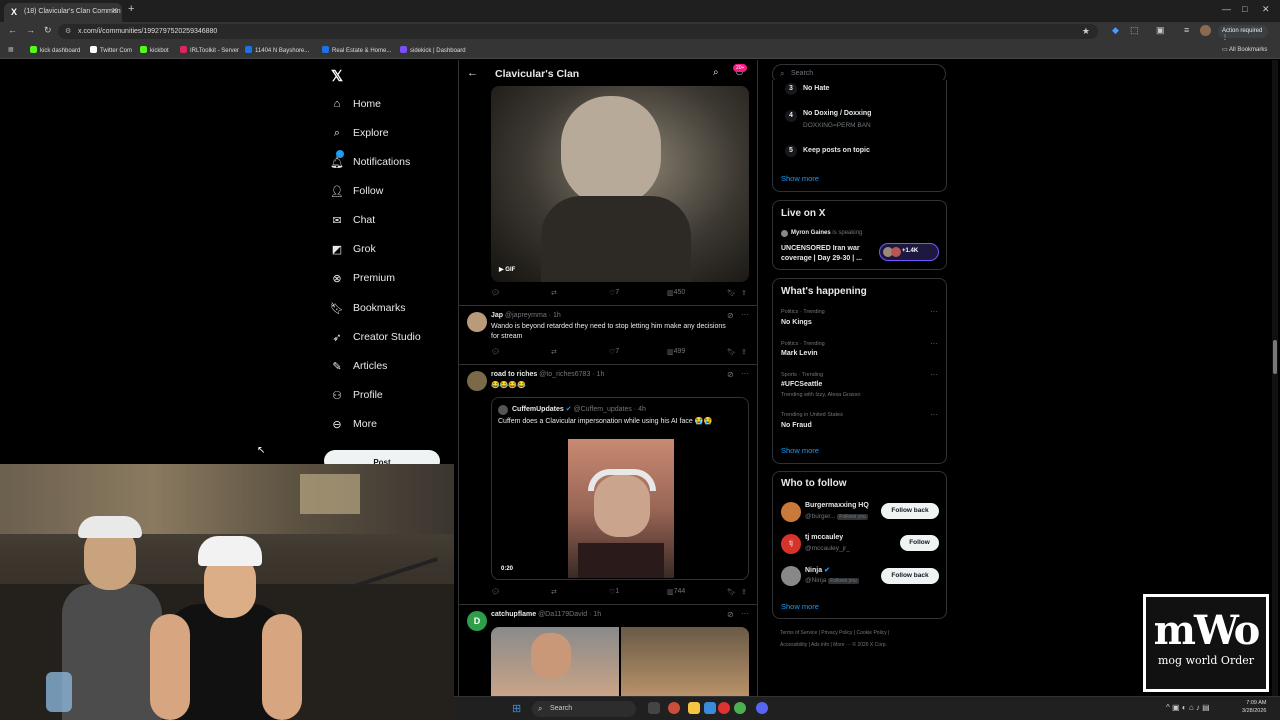 This screenshot has height=720, width=1280. Describe the element at coordinates (362, 278) in the screenshot. I see `nav-item-premium: ⊗ Premium` at that location.